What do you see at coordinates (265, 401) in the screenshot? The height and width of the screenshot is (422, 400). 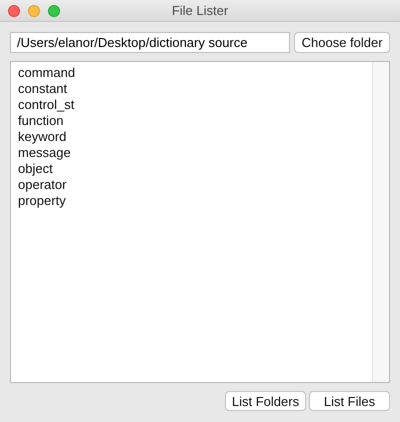 I see `list-folders-button: List Folders` at bounding box center [265, 401].